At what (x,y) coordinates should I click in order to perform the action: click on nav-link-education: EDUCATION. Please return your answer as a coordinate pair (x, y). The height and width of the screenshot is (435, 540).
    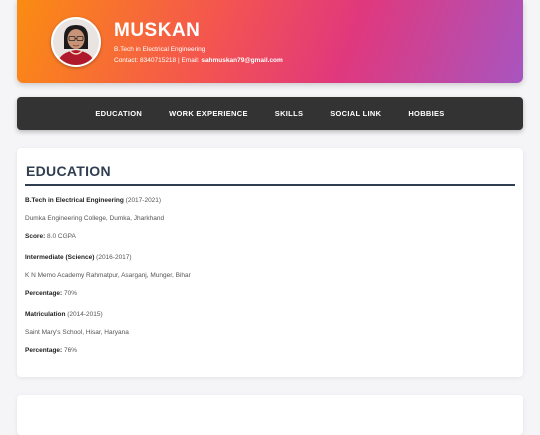
    Looking at the image, I should click on (118, 113).